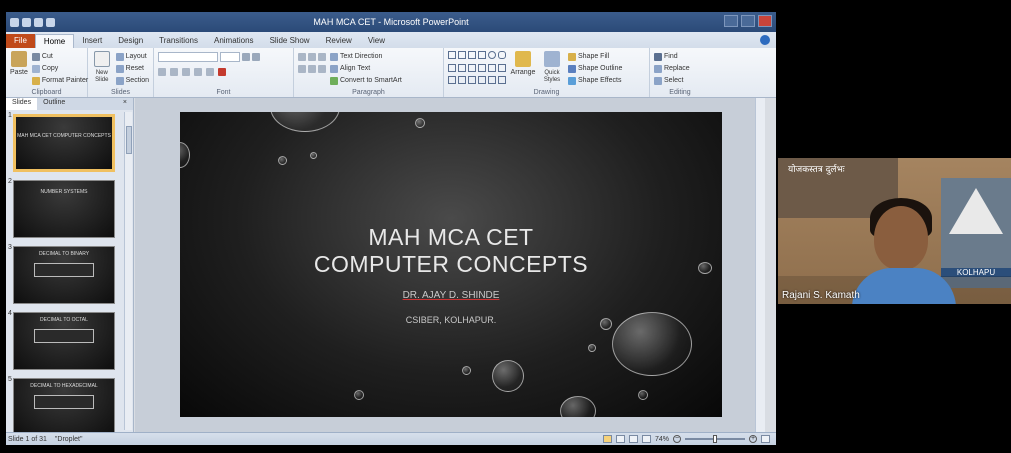 This screenshot has height=453, width=1011. I want to click on shape-rounded, so click(502, 55).